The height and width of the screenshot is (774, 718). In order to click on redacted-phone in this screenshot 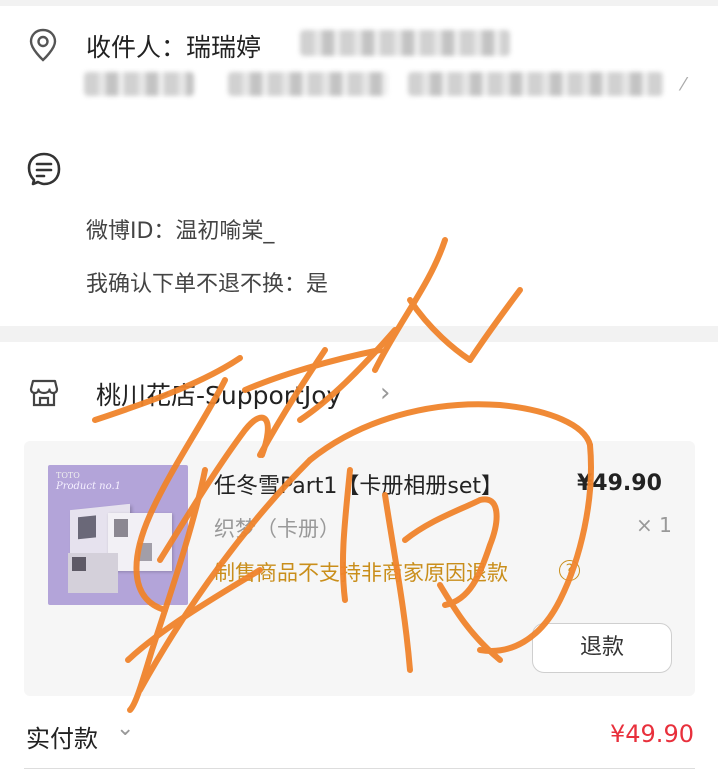, I will do `click(405, 43)`.